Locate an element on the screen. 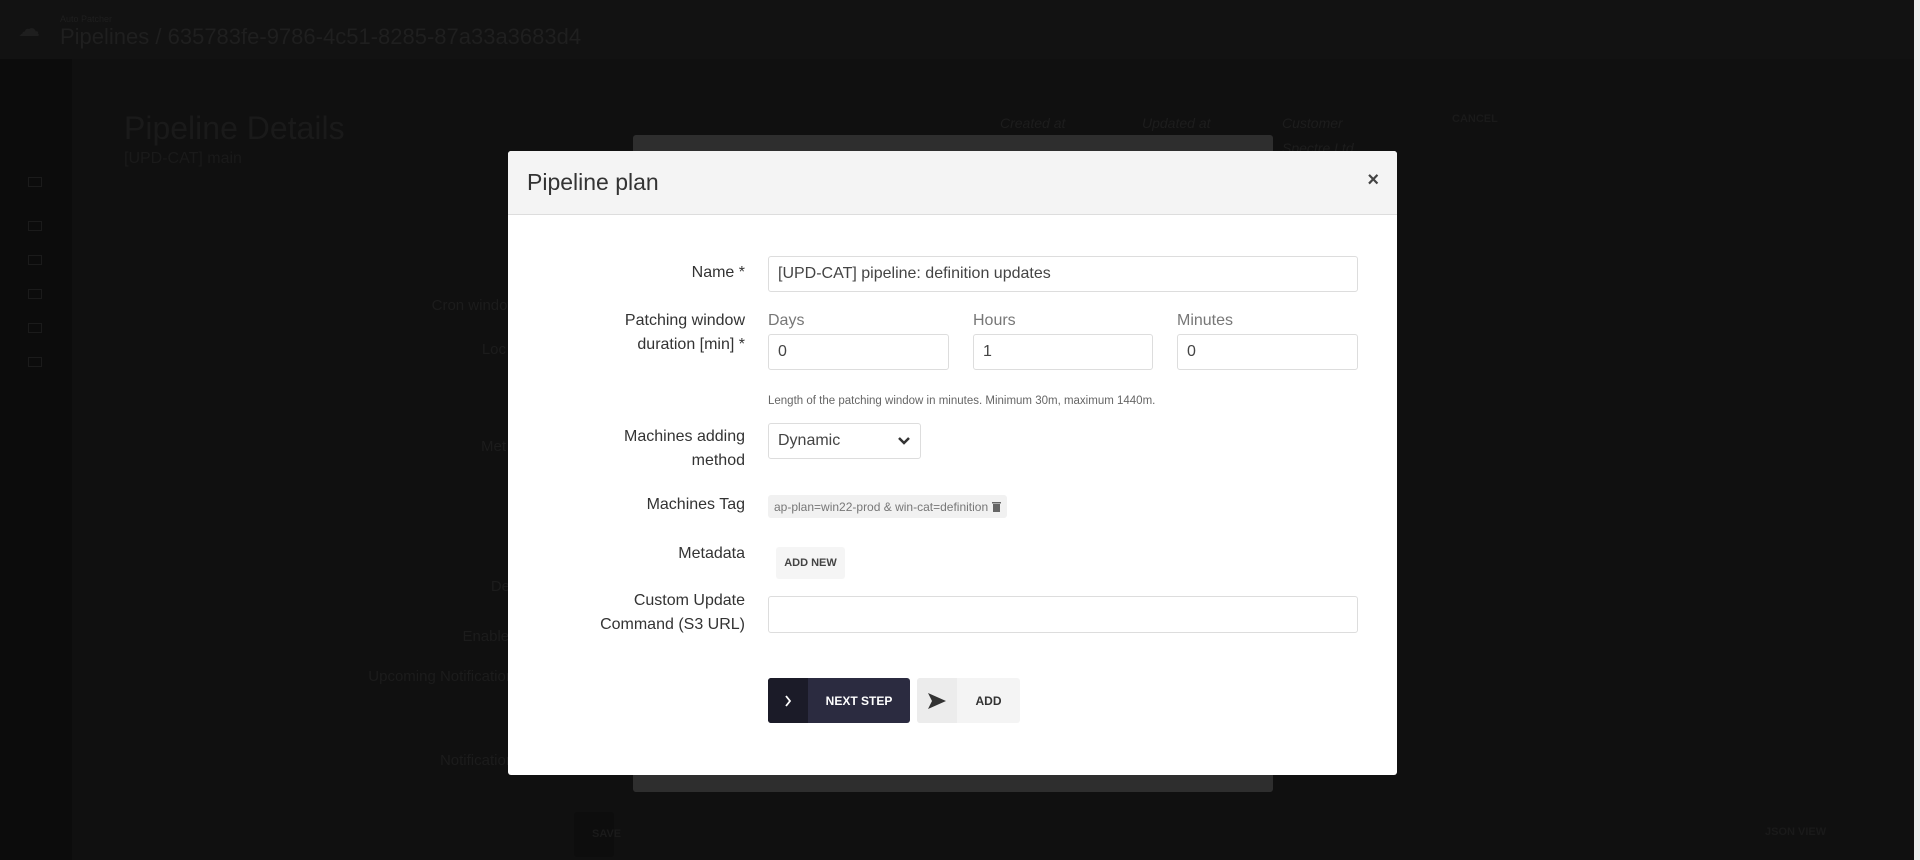 Image resolution: width=1920 pixels, height=860 pixels. cloud-logo-icon: ☁ is located at coordinates (29, 28).